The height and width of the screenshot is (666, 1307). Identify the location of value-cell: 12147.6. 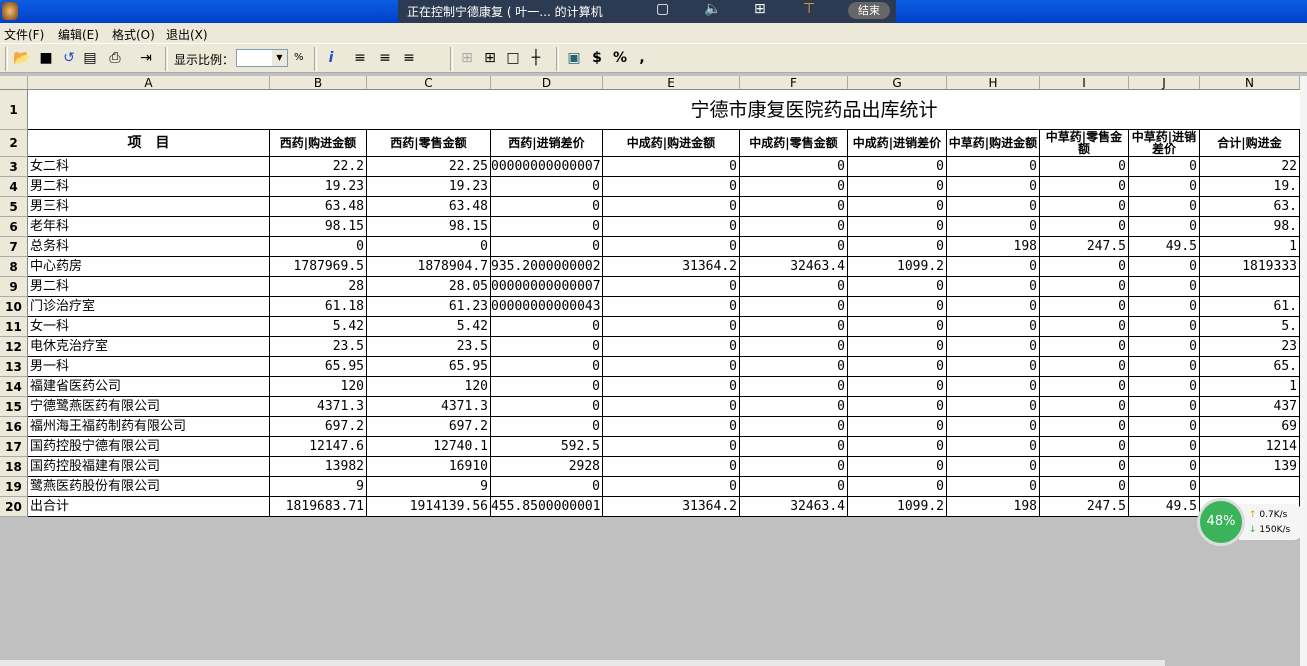
(318, 447).